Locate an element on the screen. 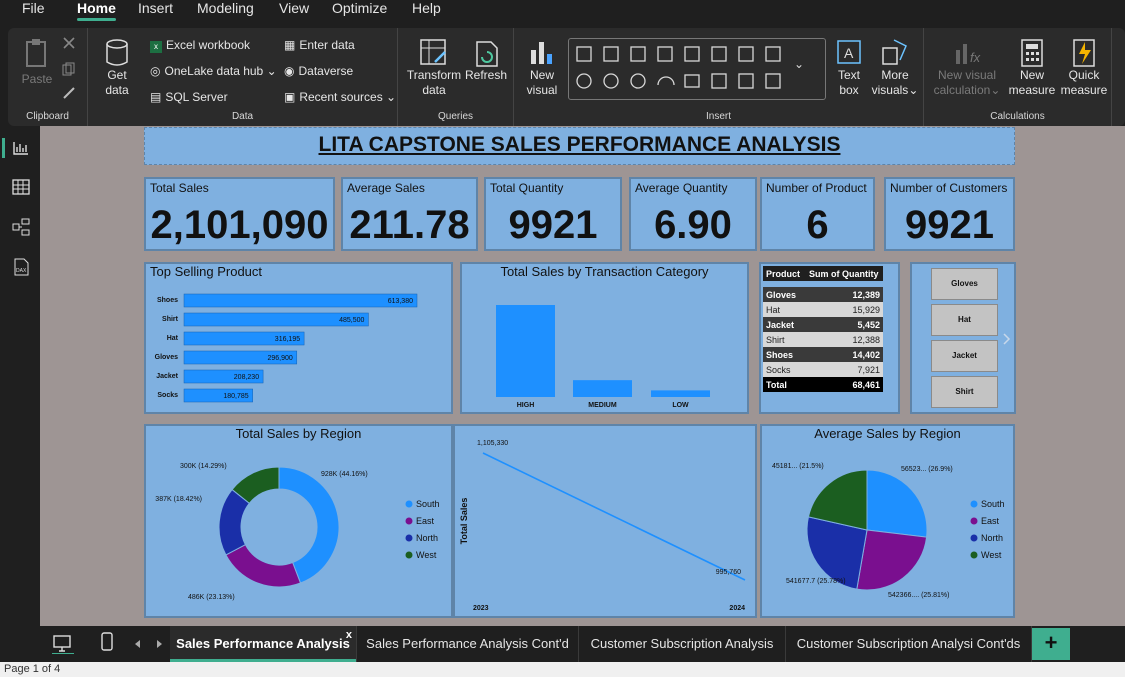 Image resolution: width=1125 pixels, height=677 pixels. tab-sales-performance-analysis-contd: Sales Performance Analysis Cont'd is located at coordinates (468, 644).